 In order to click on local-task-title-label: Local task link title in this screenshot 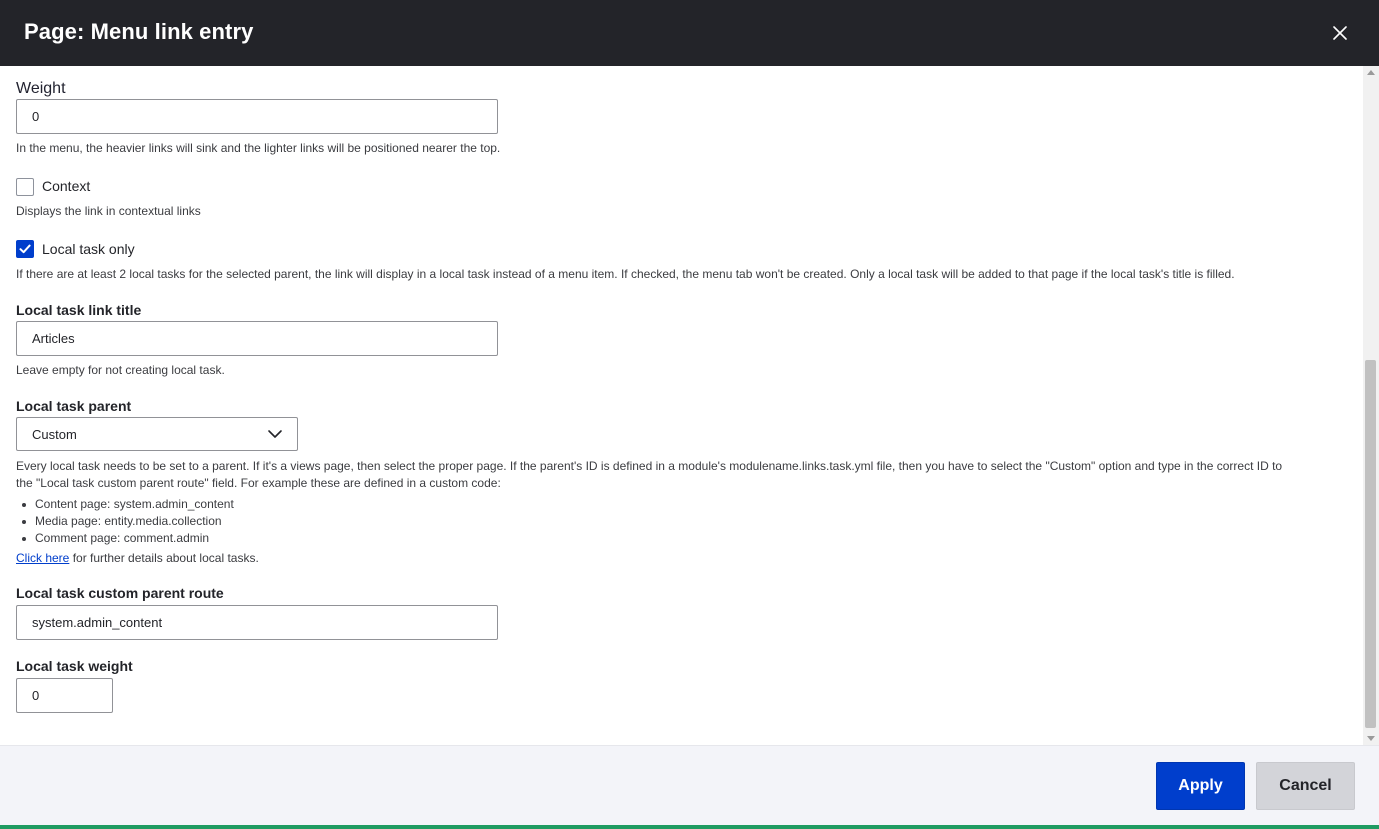, I will do `click(79, 310)`.